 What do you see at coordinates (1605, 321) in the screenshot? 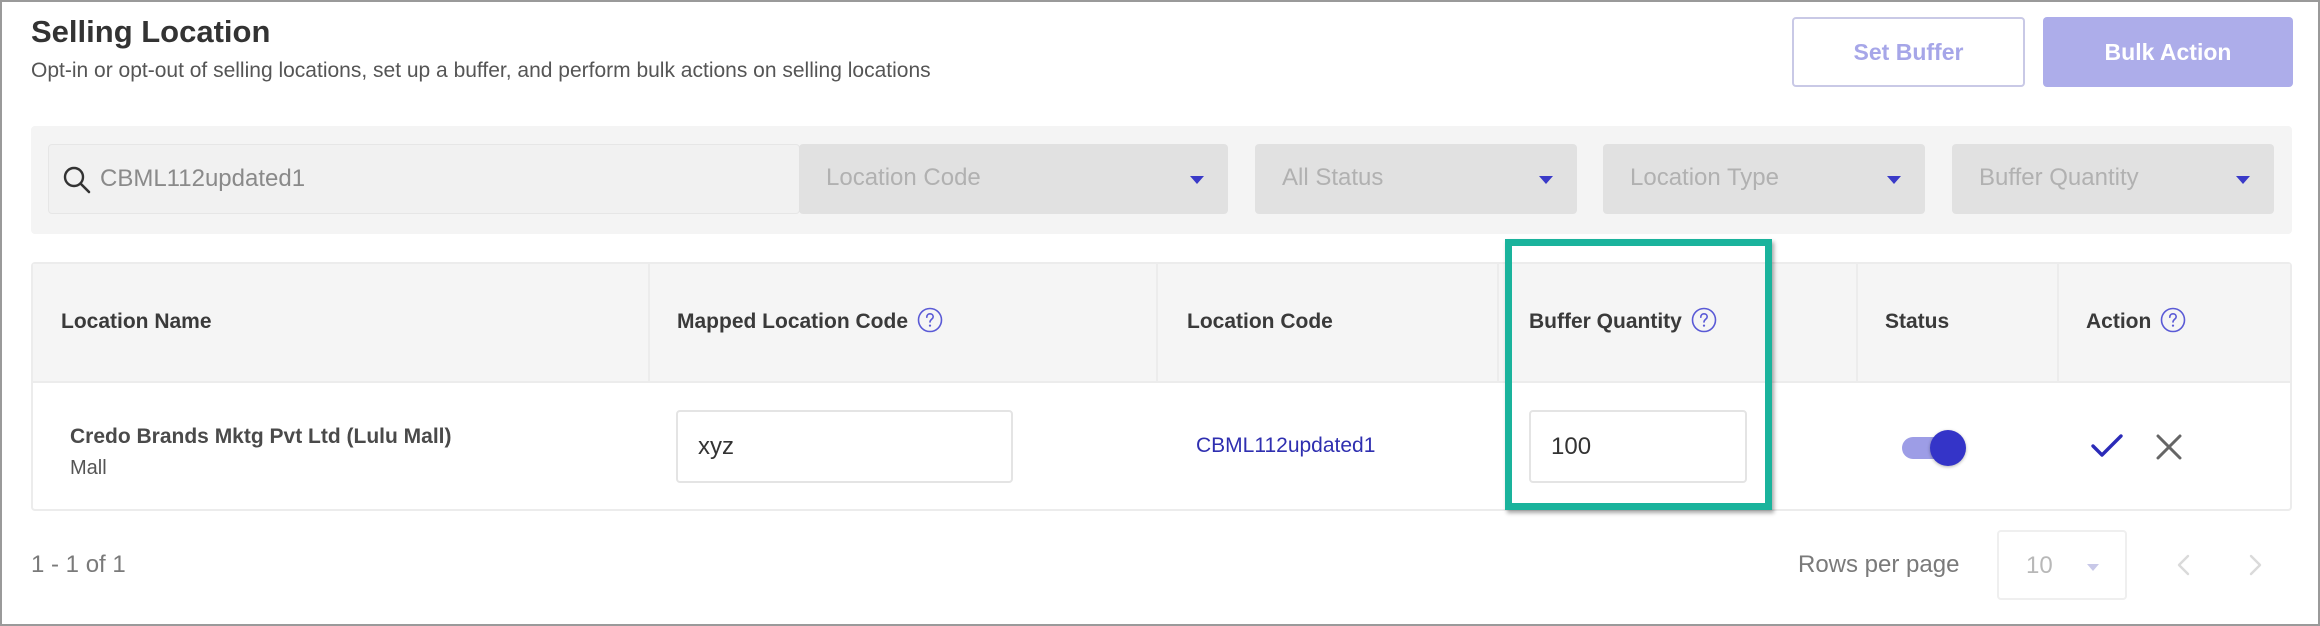
I see `column-header-label: Buffer Quantity` at bounding box center [1605, 321].